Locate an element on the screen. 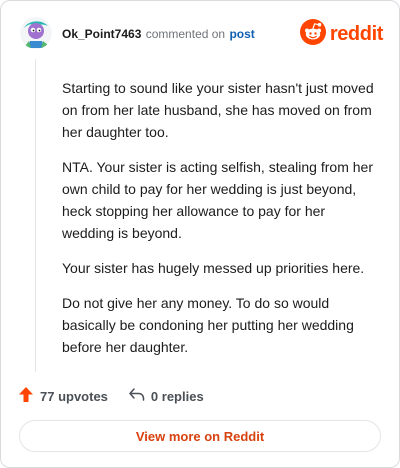 This screenshot has height=468, width=400. reply-count: 0 replies is located at coordinates (177, 396).